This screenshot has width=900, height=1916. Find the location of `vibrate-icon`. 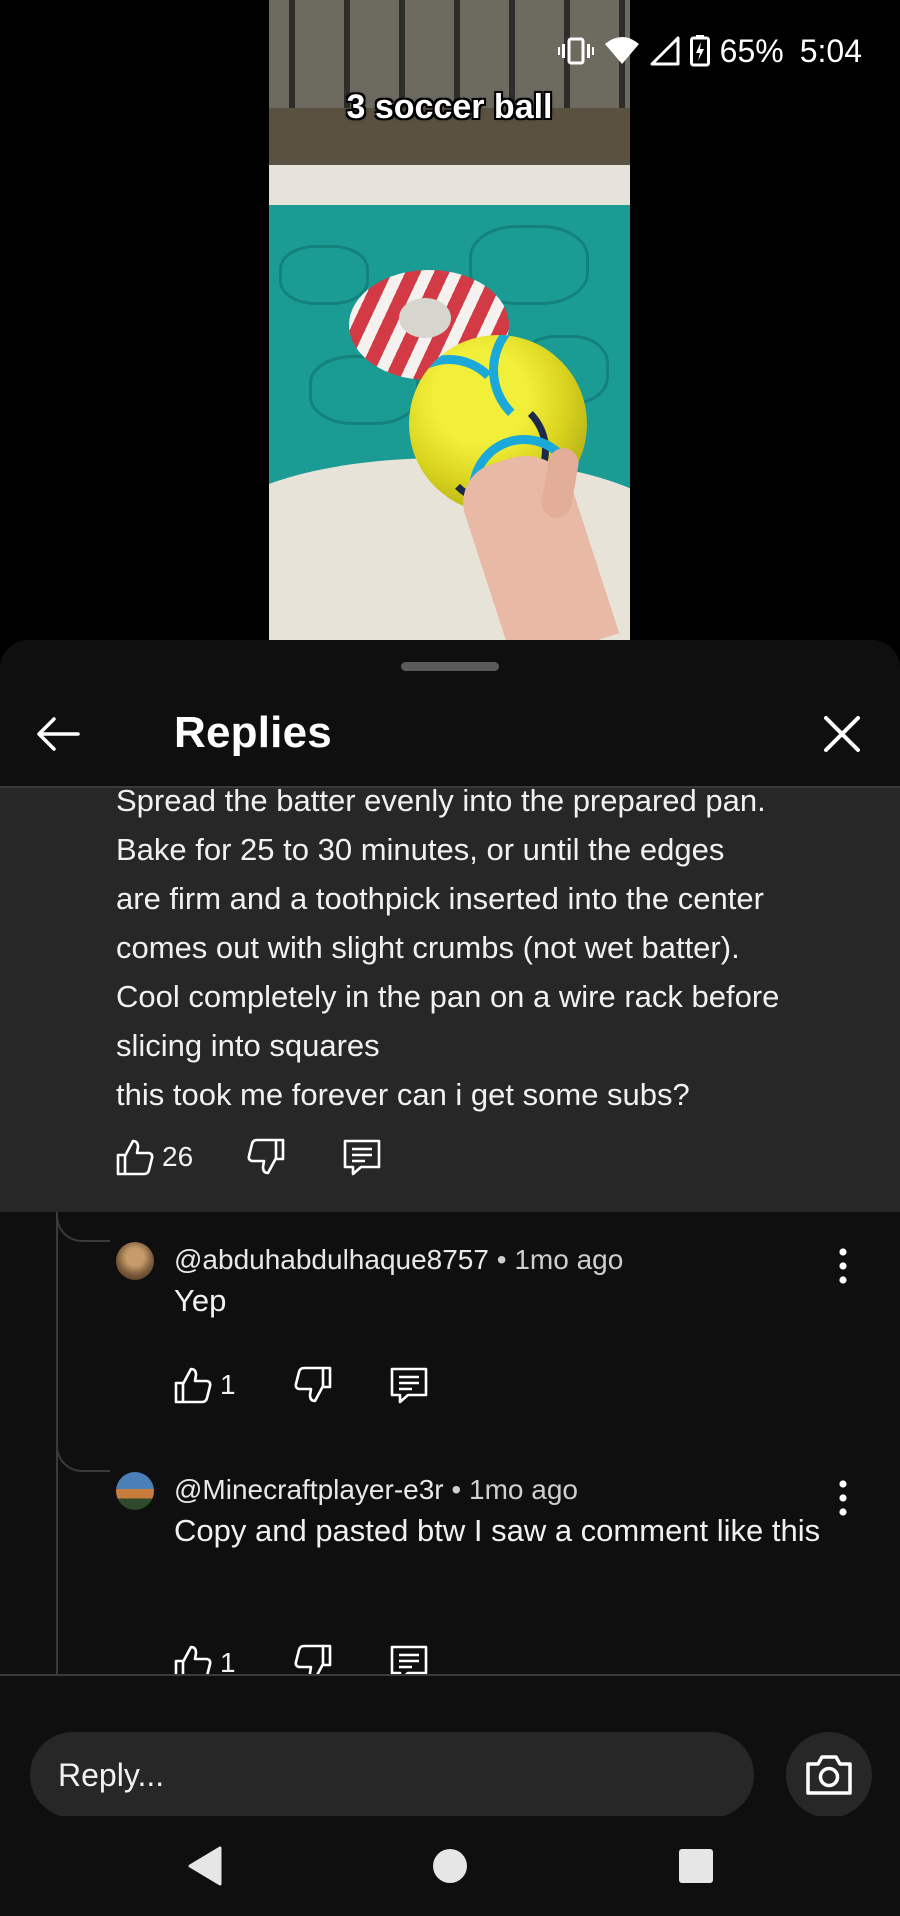

vibrate-icon is located at coordinates (575, 51).